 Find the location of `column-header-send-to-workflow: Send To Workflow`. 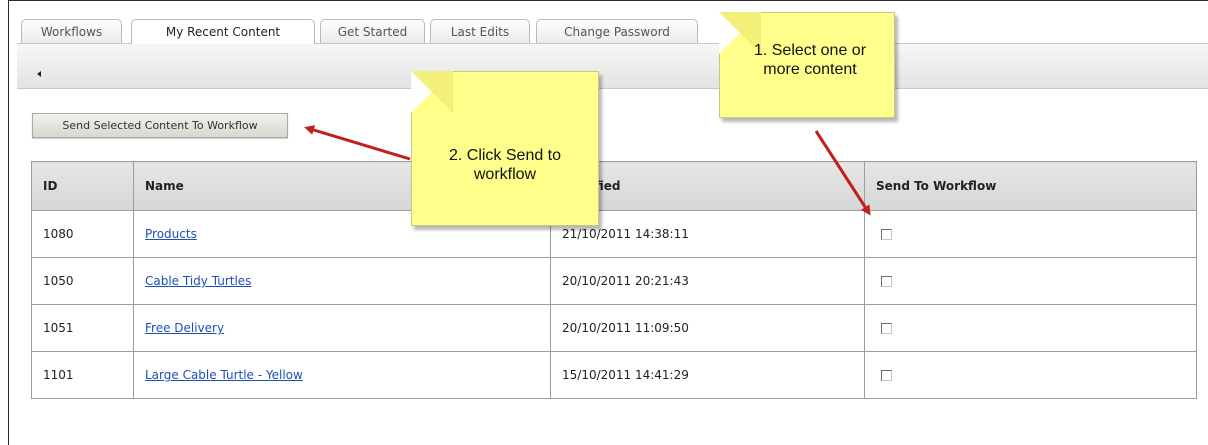

column-header-send-to-workflow: Send To Workflow is located at coordinates (1030, 186).